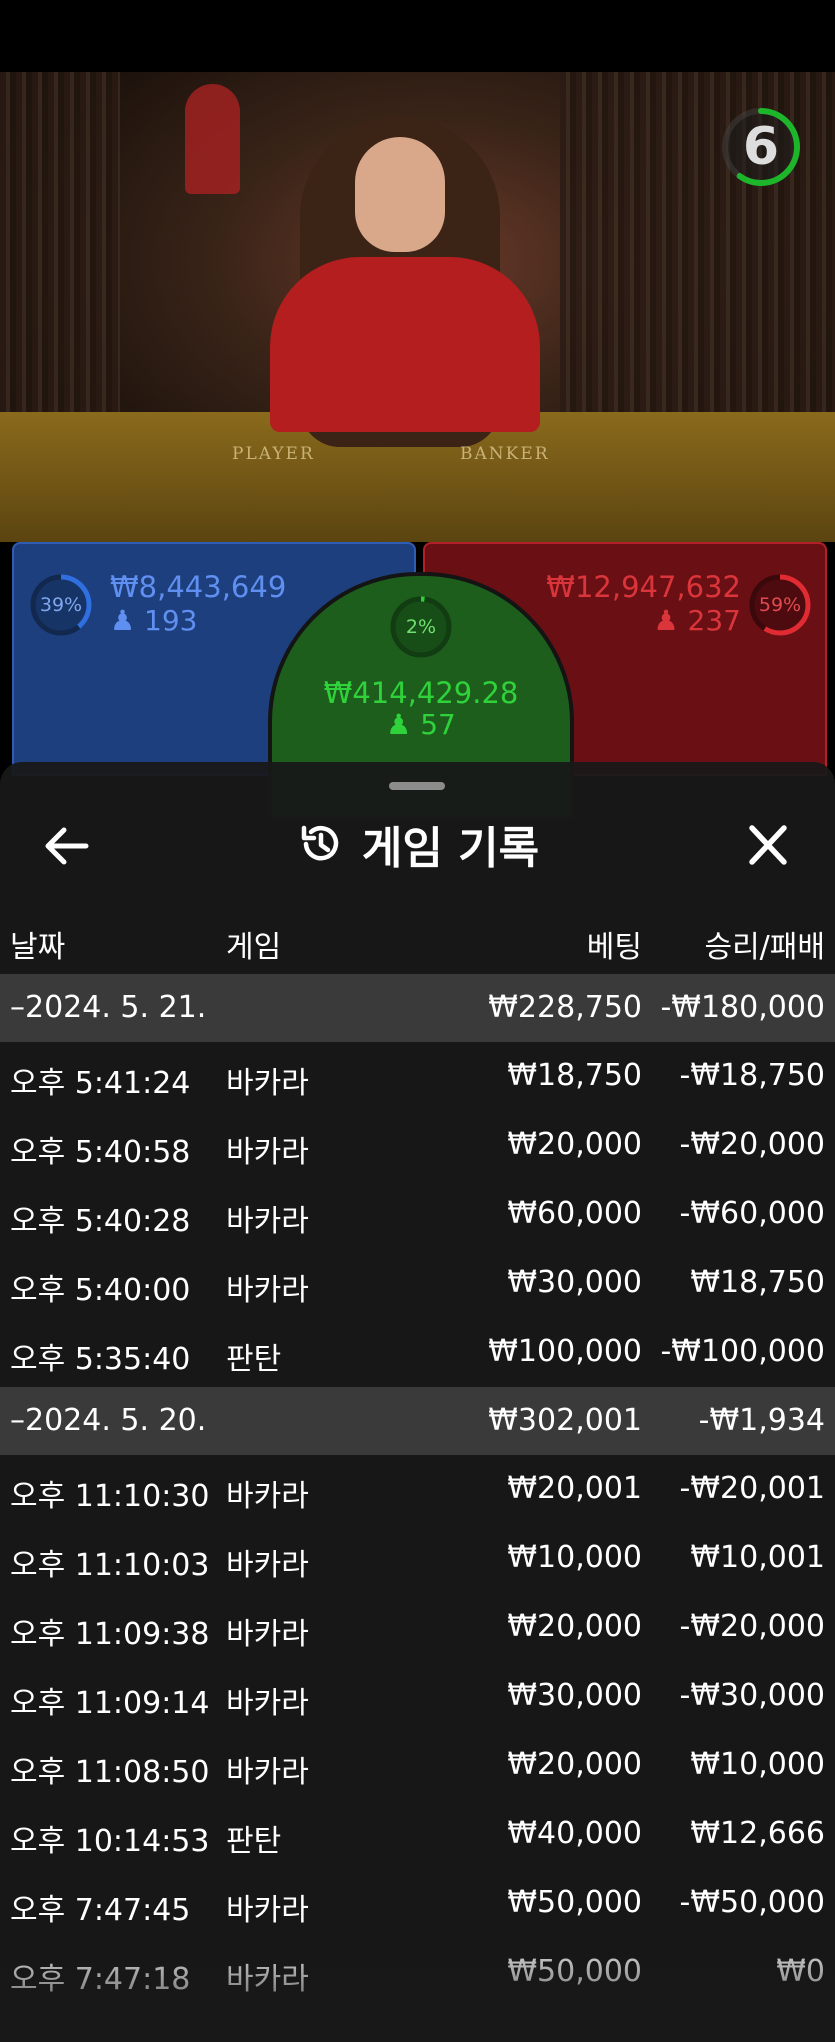  Describe the element at coordinates (421, 627) in the screenshot. I see `tie-percent: 2%` at that location.